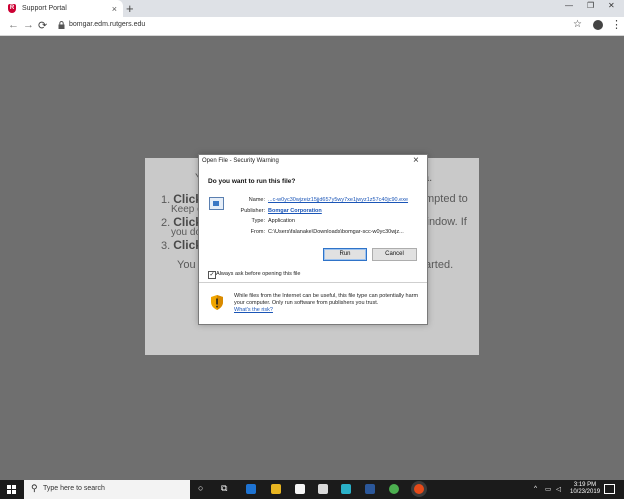 The image size is (624, 499). Describe the element at coordinates (42, 25) in the screenshot. I see `reload-icon: ⟳` at that location.